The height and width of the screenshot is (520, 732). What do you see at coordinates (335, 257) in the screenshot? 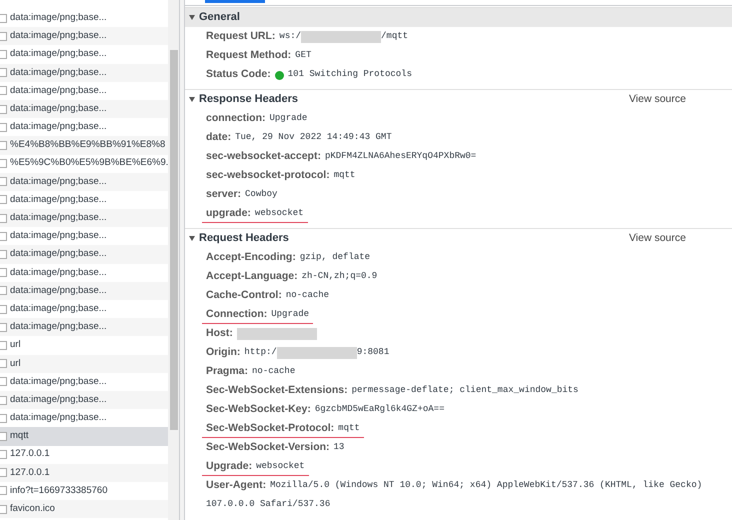
I see `header-value: gzip, deflate` at bounding box center [335, 257].